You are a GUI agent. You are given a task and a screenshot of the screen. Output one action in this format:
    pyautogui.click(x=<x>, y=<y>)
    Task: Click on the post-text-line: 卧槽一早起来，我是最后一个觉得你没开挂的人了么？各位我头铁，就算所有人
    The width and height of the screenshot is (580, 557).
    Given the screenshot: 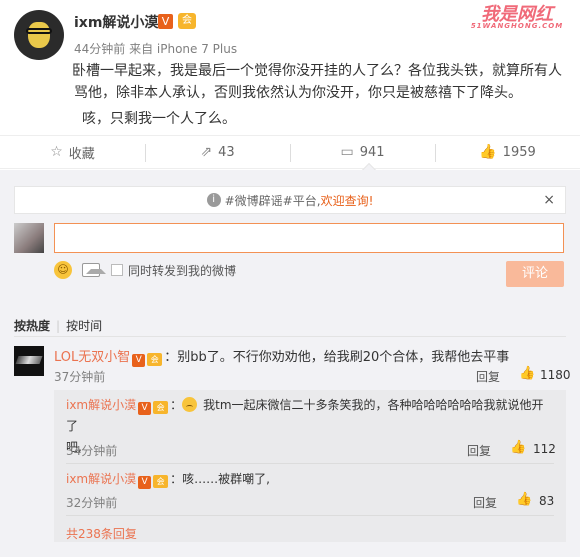 What is the action you would take?
    pyautogui.click(x=317, y=71)
    